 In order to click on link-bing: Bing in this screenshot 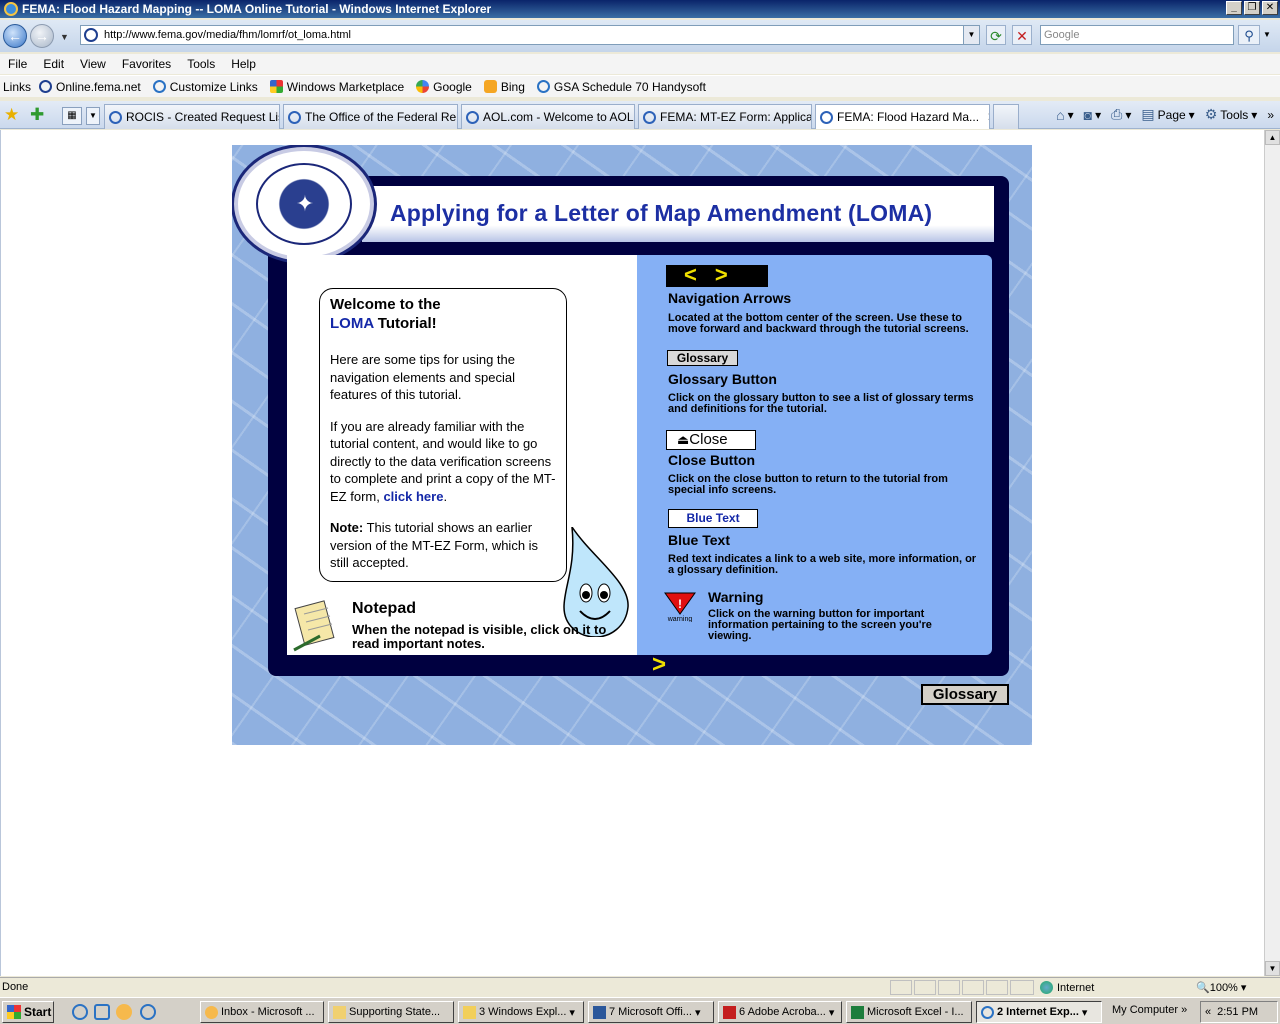, I will do `click(504, 87)`.